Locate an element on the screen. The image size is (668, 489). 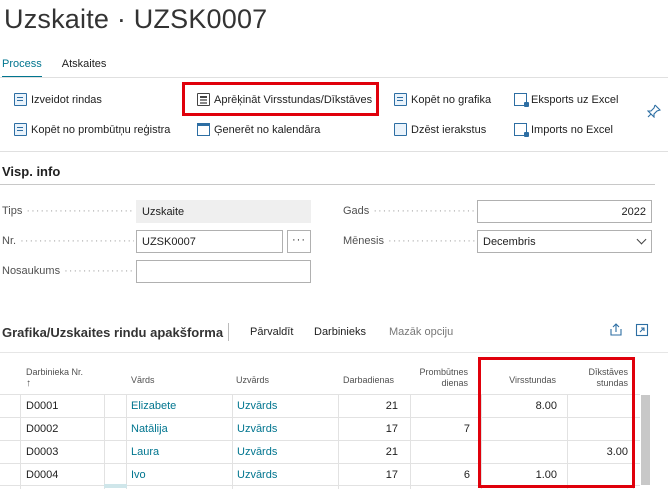
delete-icon is located at coordinates (400, 129).